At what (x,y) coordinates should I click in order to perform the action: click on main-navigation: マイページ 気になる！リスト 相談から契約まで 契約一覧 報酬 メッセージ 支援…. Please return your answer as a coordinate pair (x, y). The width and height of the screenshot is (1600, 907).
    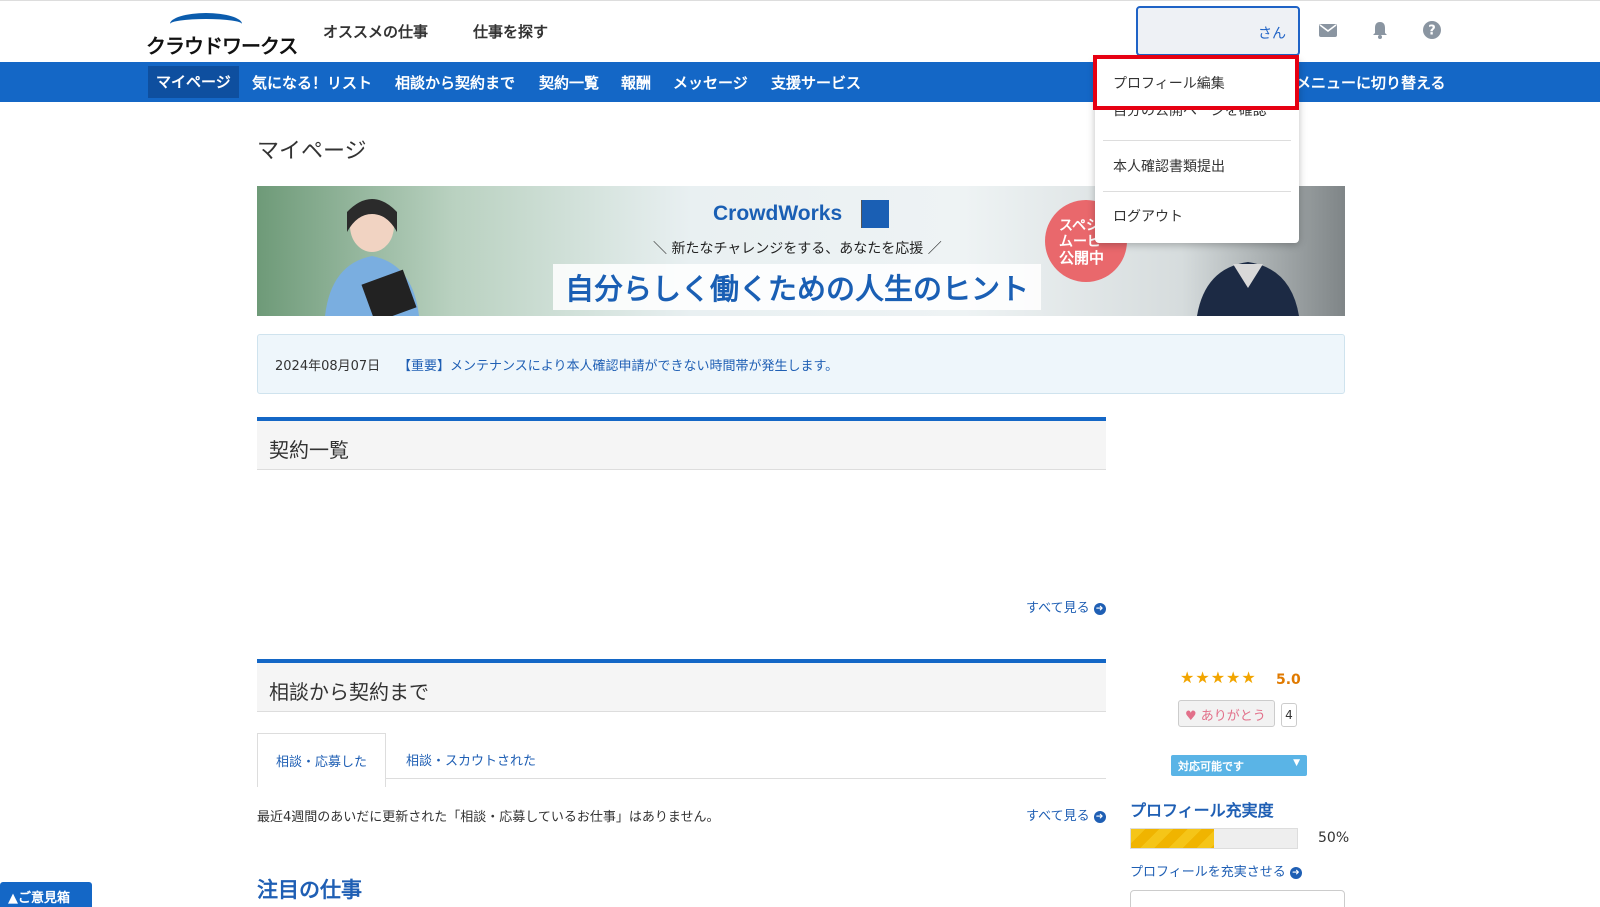
    Looking at the image, I should click on (800, 82).